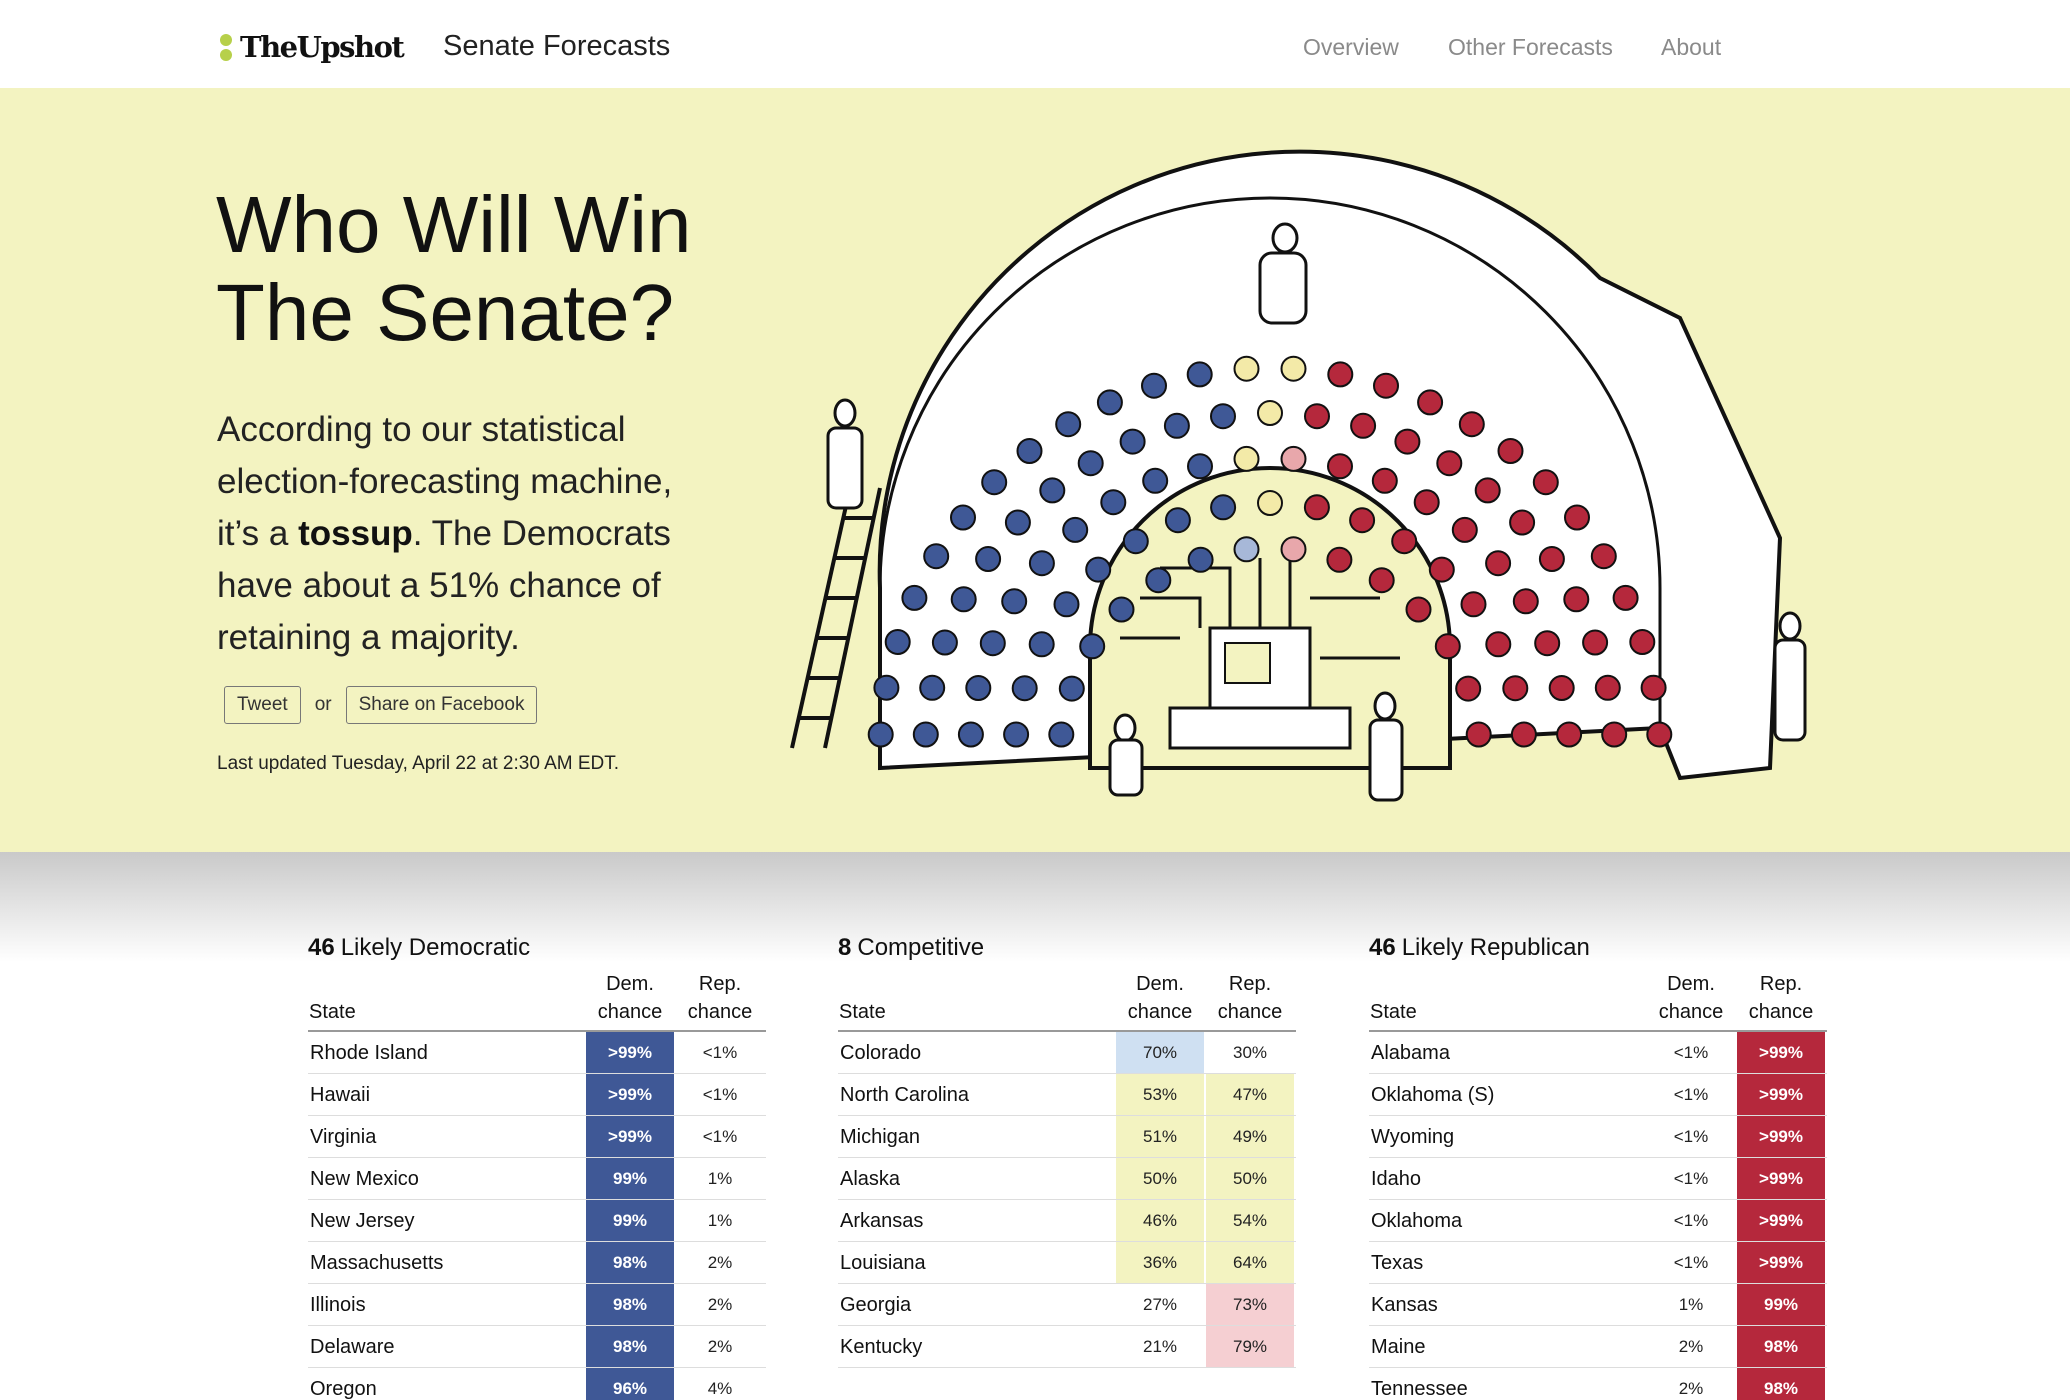 The image size is (2070, 1400). Describe the element at coordinates (1598, 1384) in the screenshot. I see `table-row: Tennessee 2% 98%` at that location.